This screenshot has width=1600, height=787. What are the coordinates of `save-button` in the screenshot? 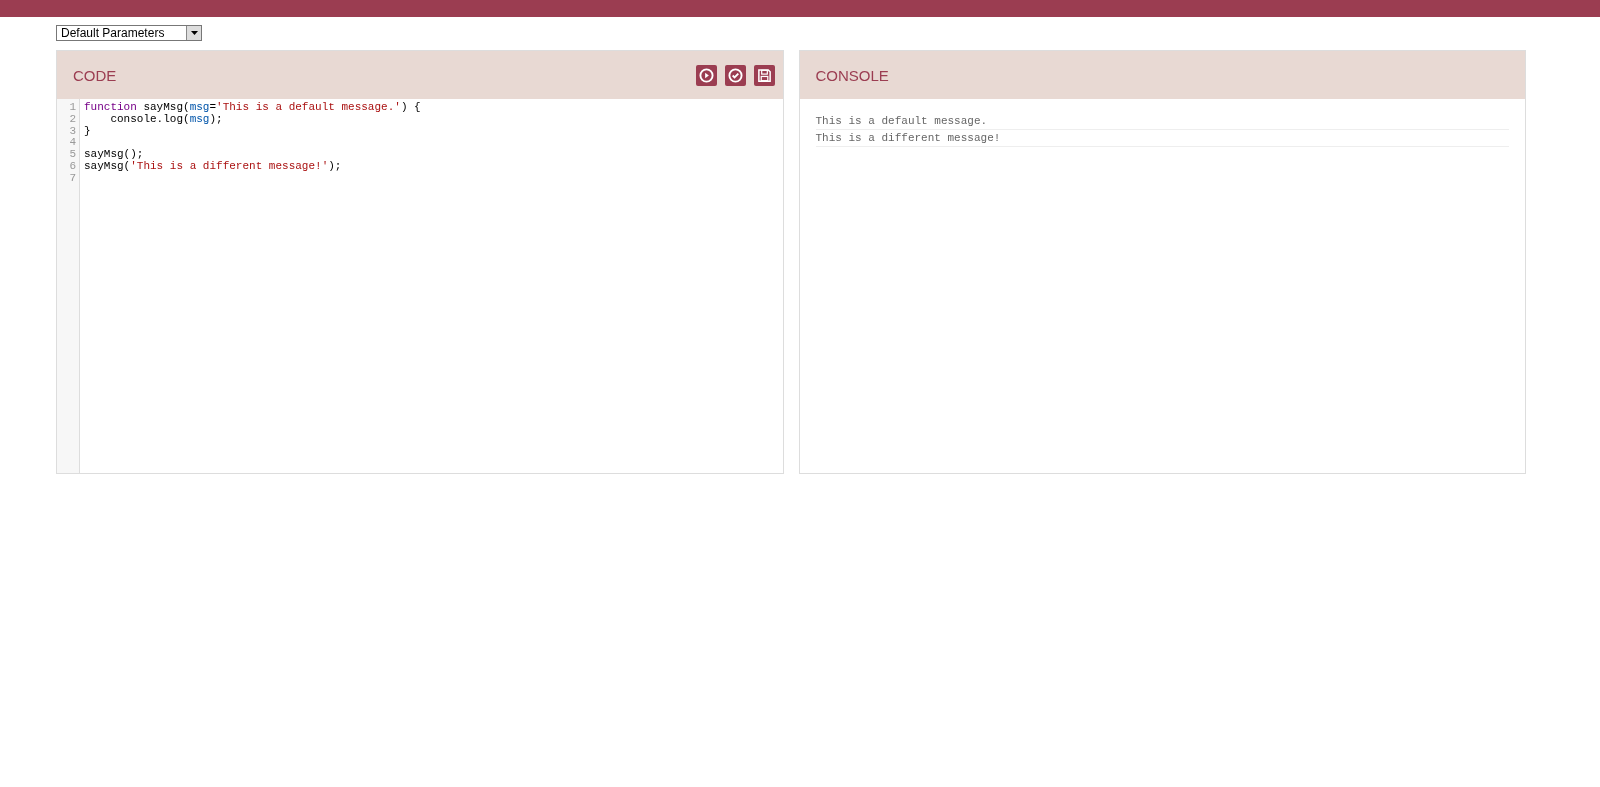 It's located at (764, 75).